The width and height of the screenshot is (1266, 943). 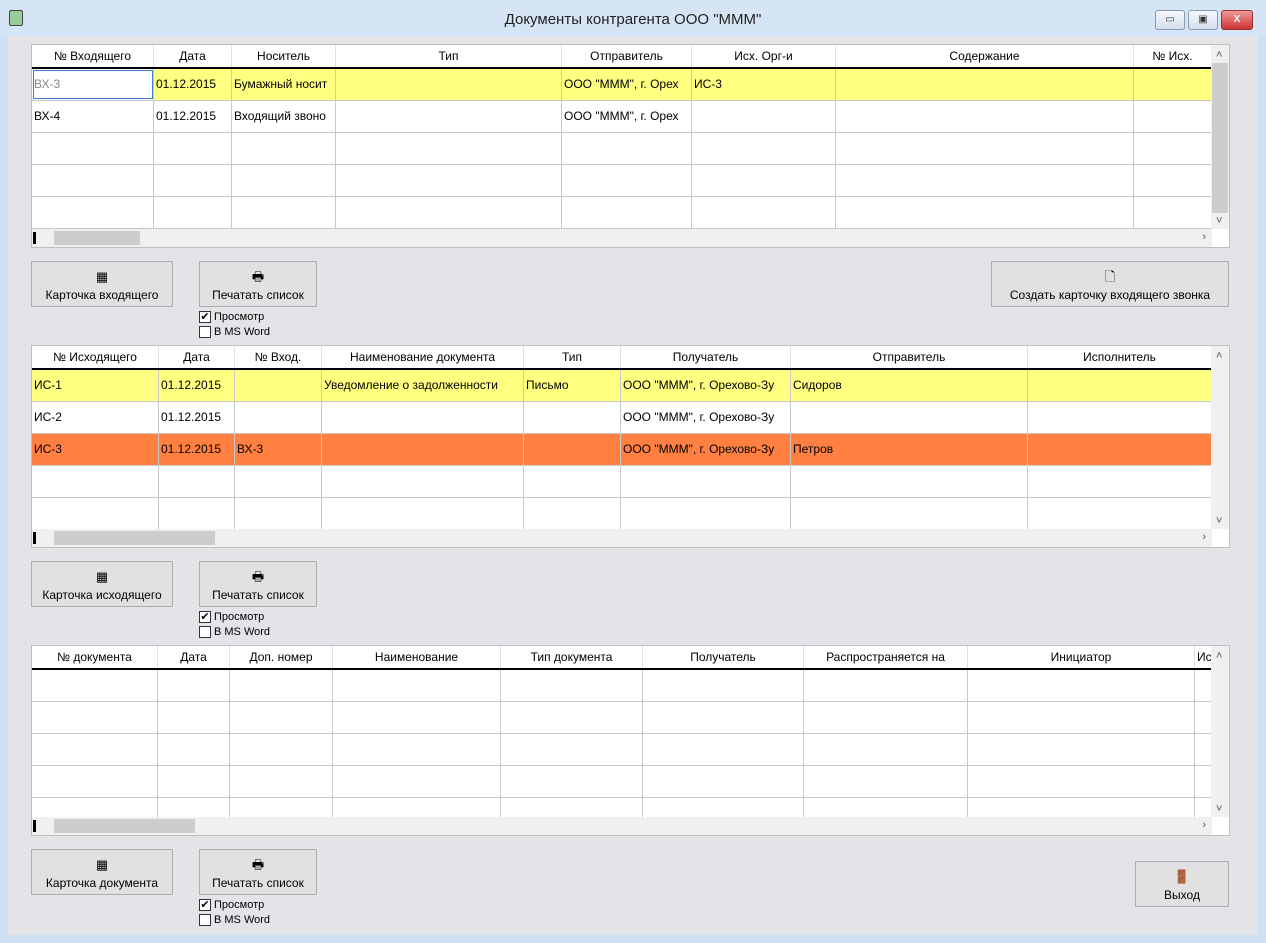 I want to click on table-cell: ИС-1, so click(x=95, y=385).